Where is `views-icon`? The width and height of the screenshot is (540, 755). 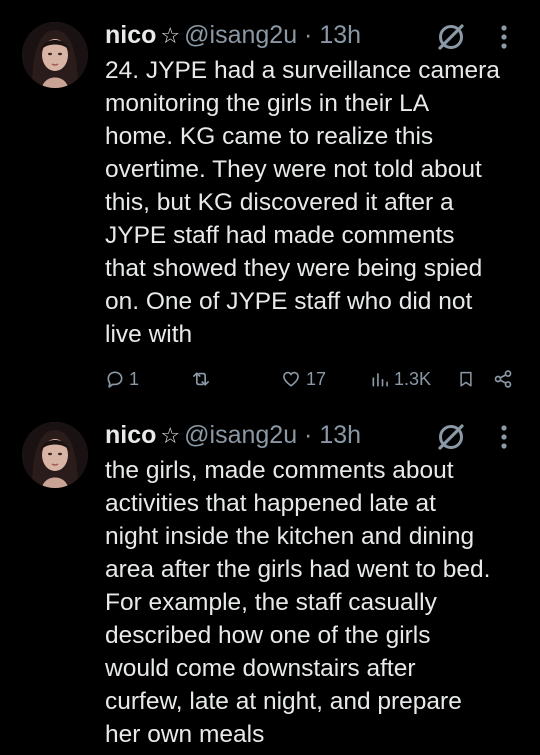 views-icon is located at coordinates (380, 380).